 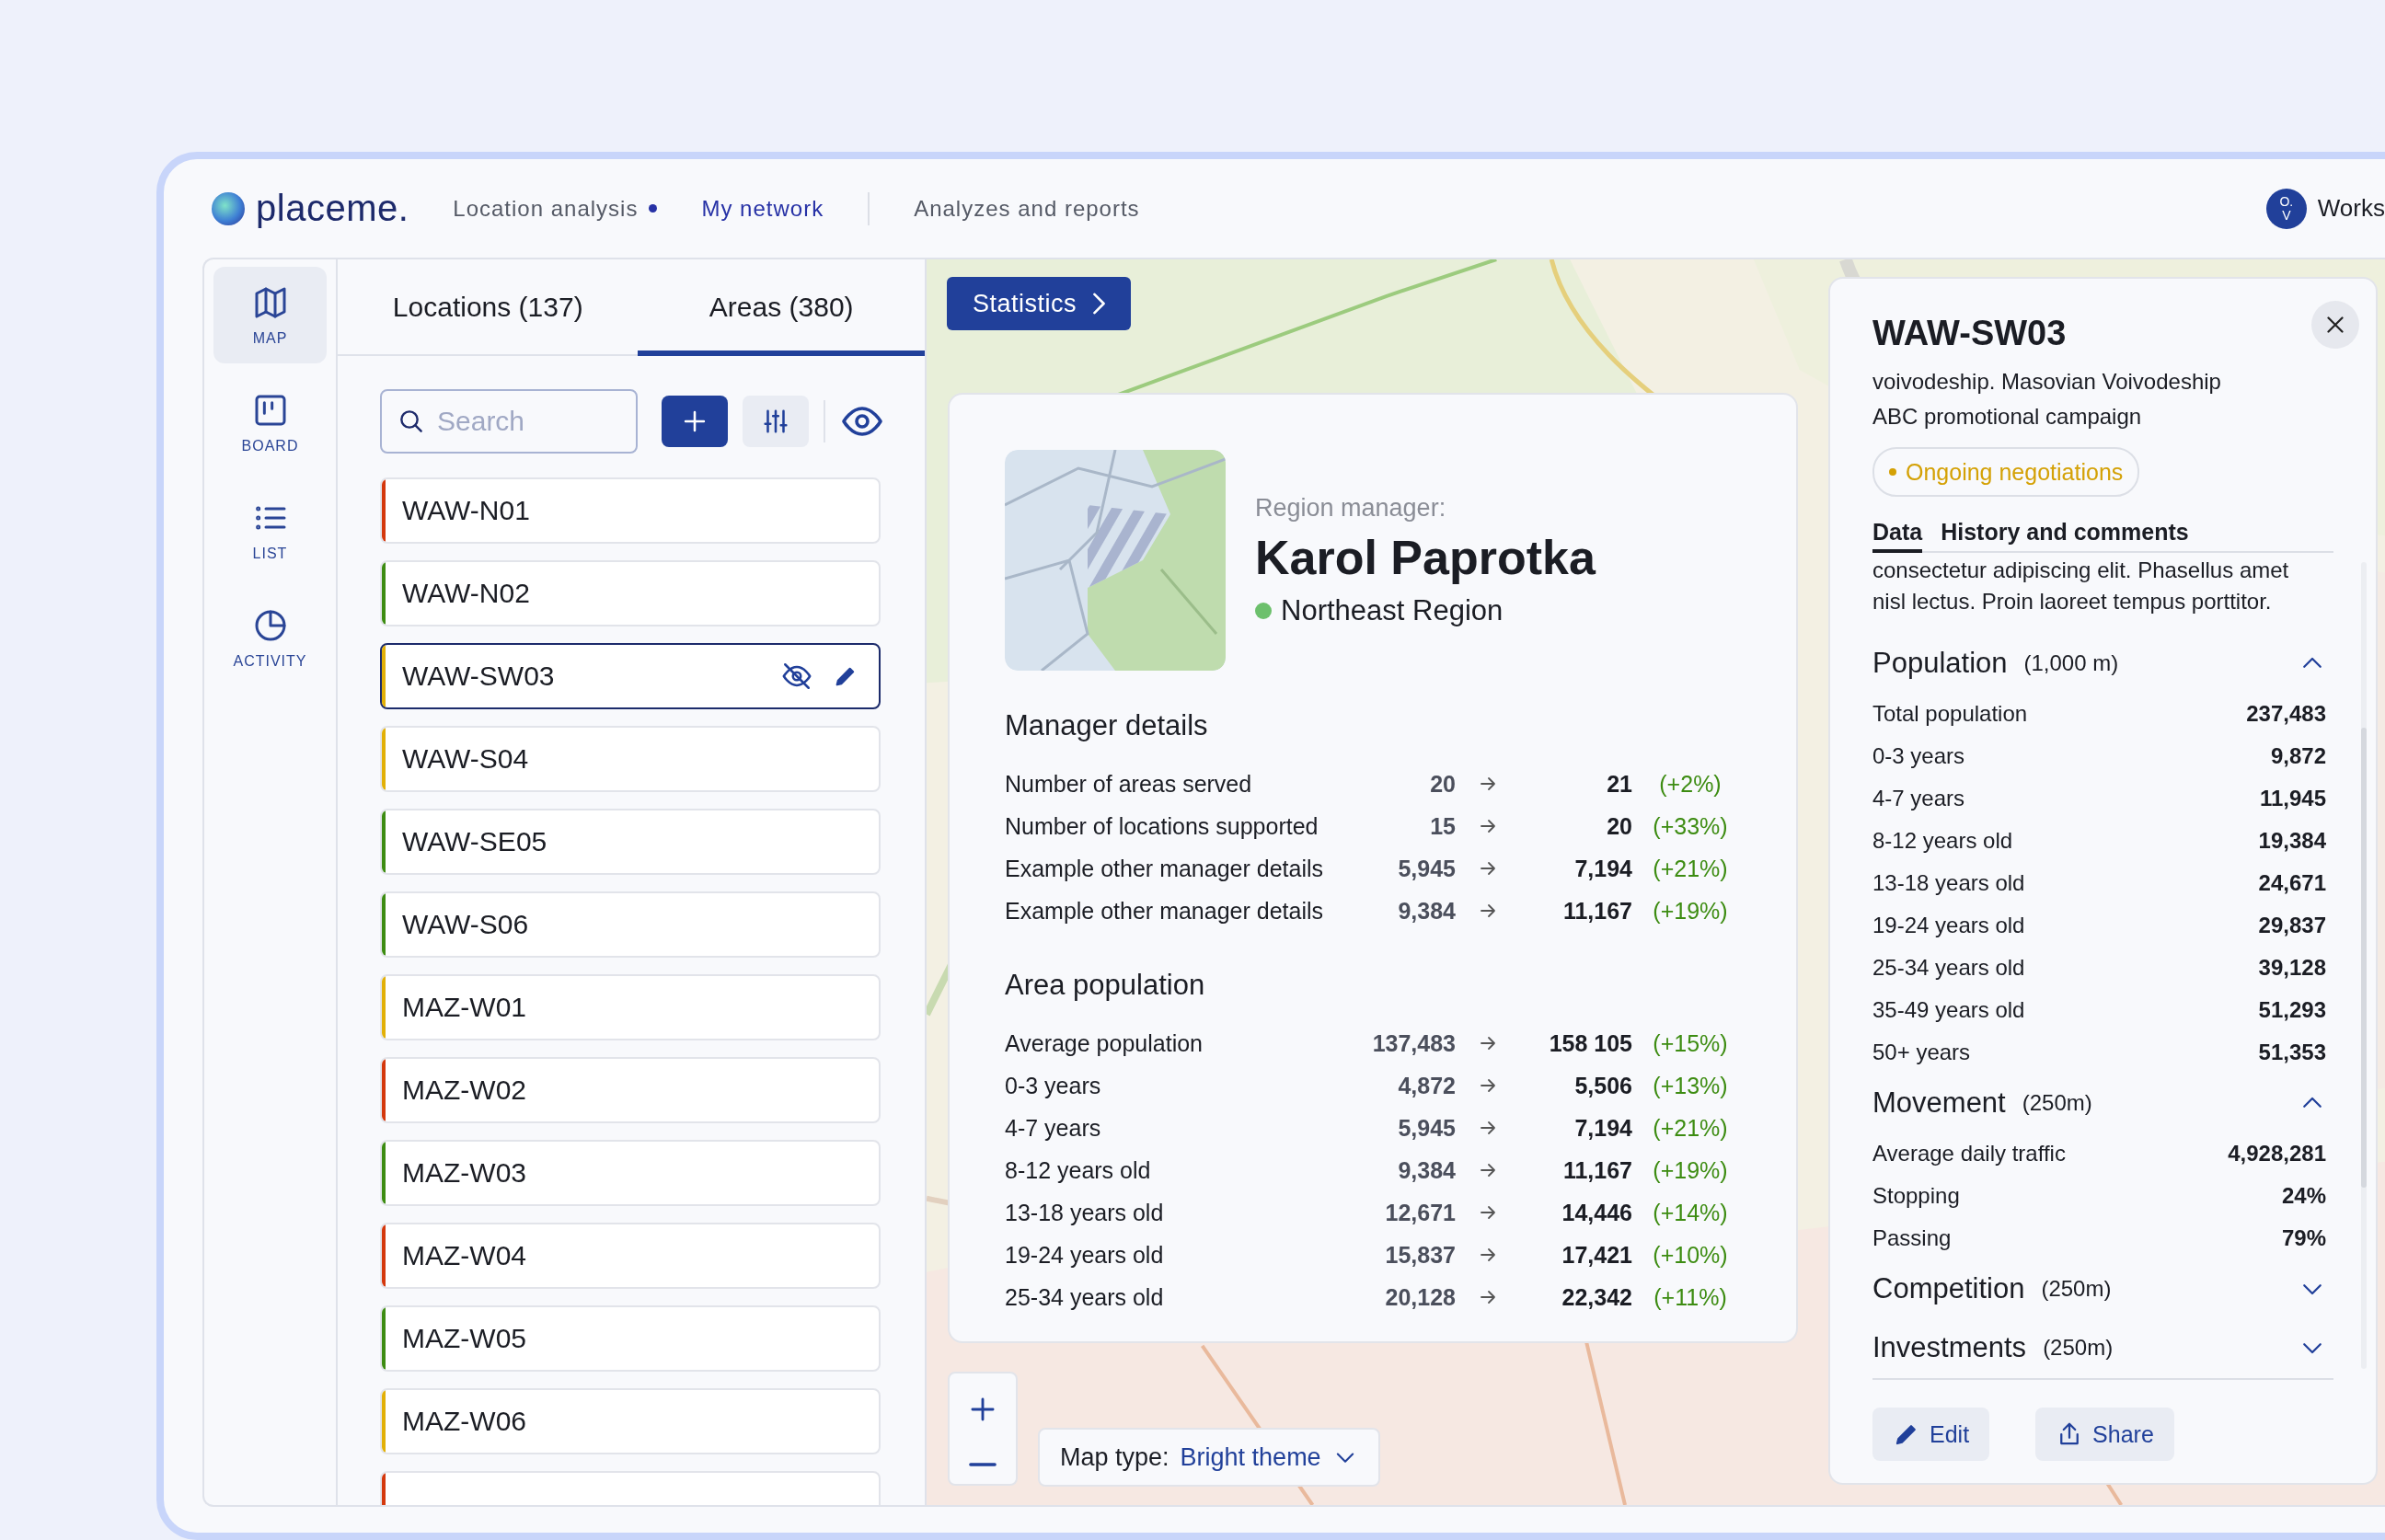 What do you see at coordinates (555, 208) in the screenshot?
I see `nav-link: Location analysis` at bounding box center [555, 208].